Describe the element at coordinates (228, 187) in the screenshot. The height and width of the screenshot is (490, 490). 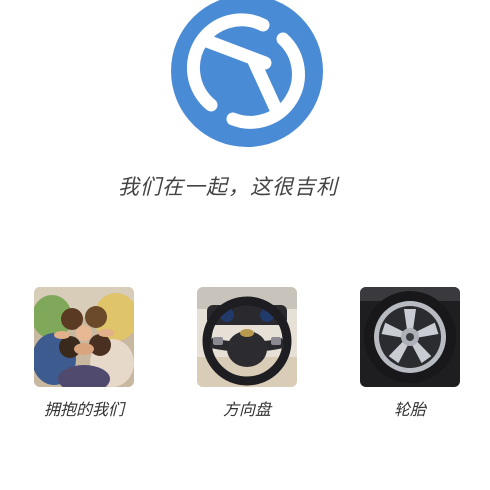
I see `slogan-text: 我们在一起，这很吉利` at that location.